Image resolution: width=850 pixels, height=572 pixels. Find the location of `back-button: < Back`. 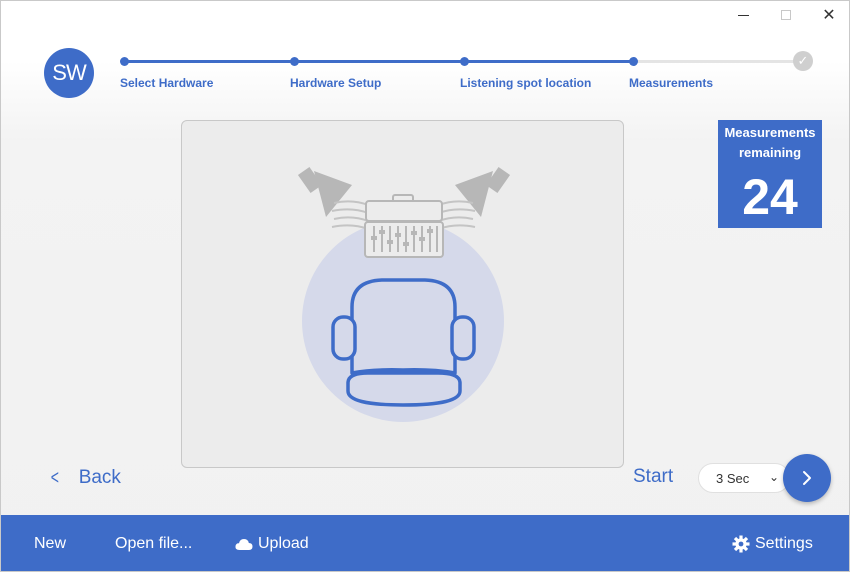

back-button: < Back is located at coordinates (85, 478).